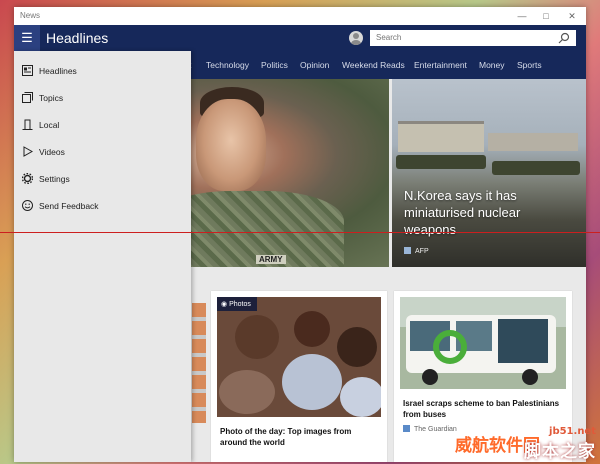 This screenshot has height=464, width=600. What do you see at coordinates (49, 125) in the screenshot?
I see `drawer-item-label: Local` at bounding box center [49, 125].